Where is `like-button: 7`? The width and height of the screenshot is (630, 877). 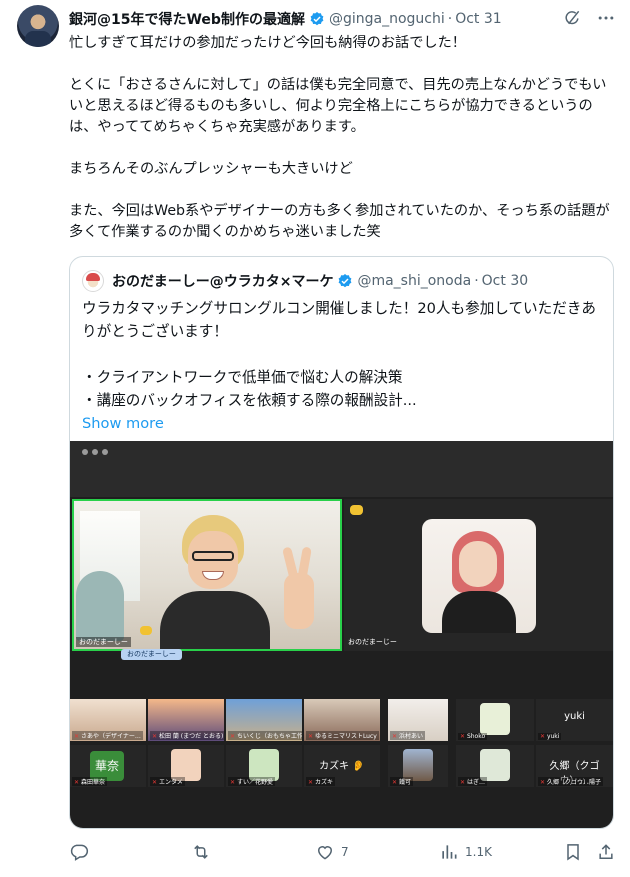
like-button: 7 is located at coordinates (332, 852).